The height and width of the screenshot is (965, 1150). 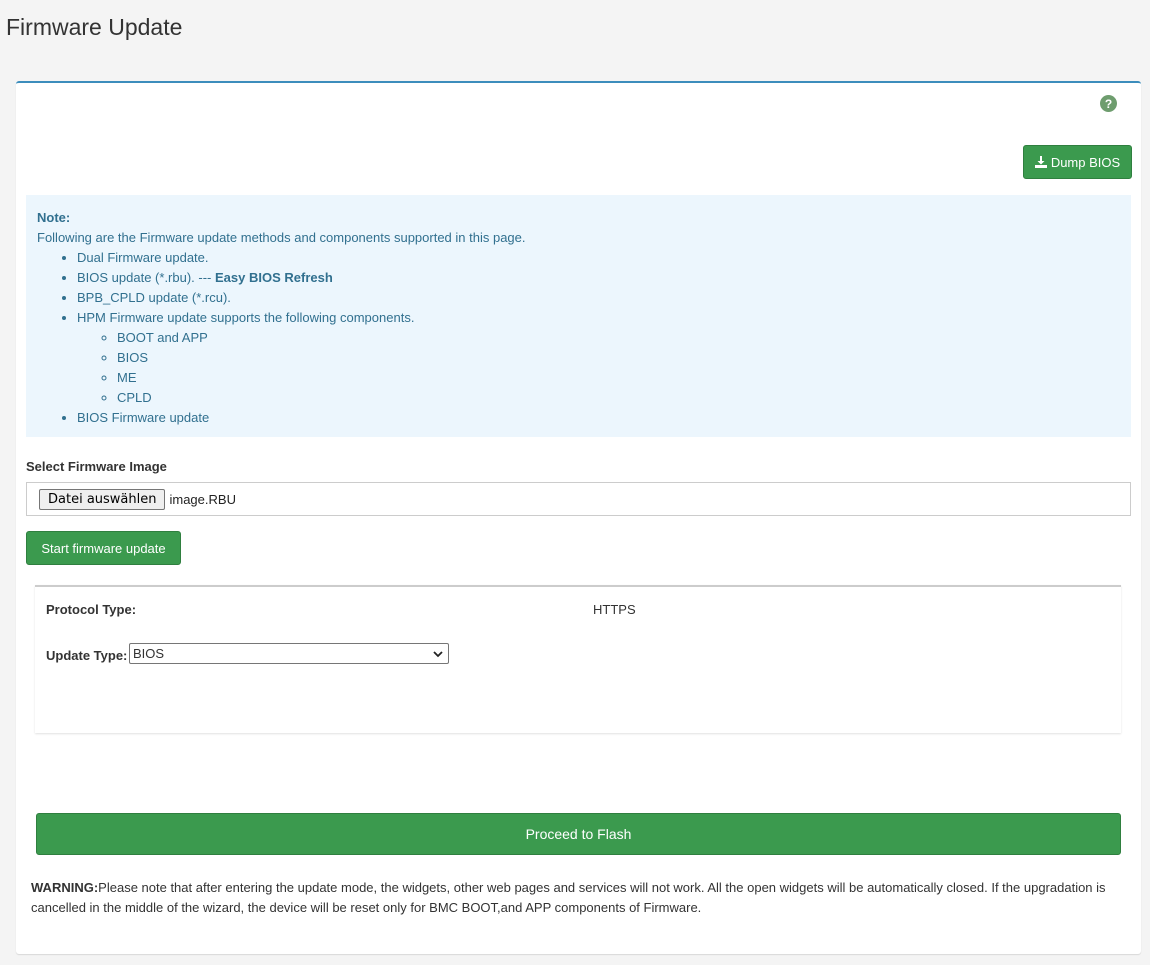 I want to click on list-item: BPB_CPLD update (*.rcu)., so click(x=598, y=298).